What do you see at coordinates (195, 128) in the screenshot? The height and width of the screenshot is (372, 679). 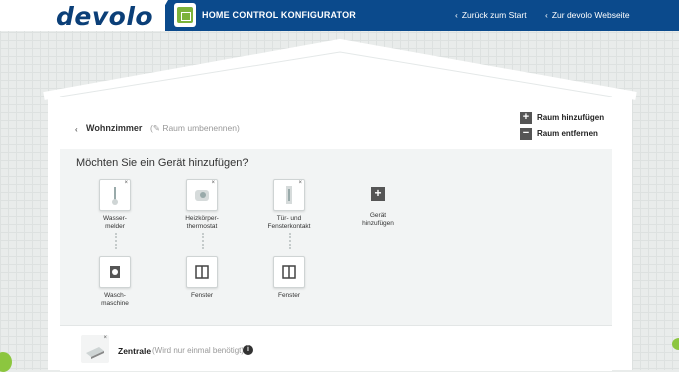 I see `rename-room-link: (✎ Raum umbenennen)` at bounding box center [195, 128].